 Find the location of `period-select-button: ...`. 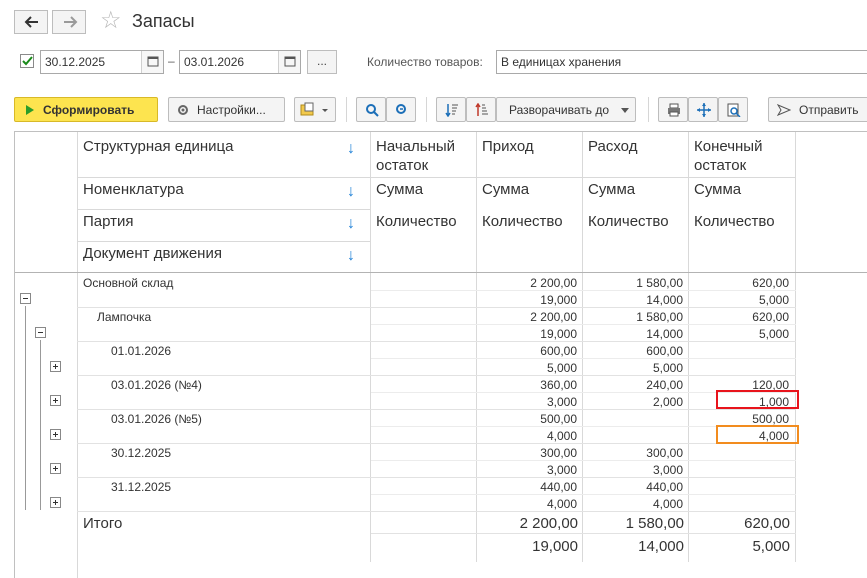

period-select-button: ... is located at coordinates (322, 62).